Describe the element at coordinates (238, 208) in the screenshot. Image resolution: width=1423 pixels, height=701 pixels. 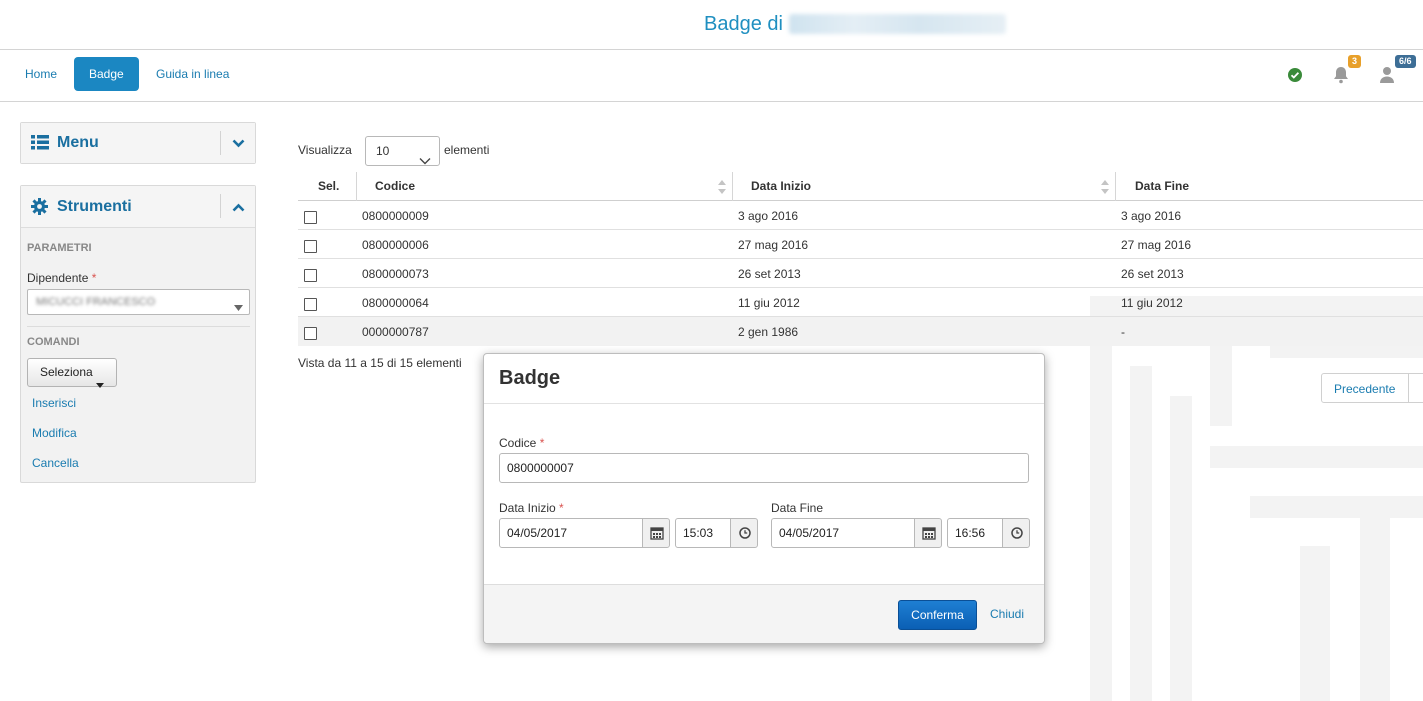
I see `chevron-up-icon` at that location.